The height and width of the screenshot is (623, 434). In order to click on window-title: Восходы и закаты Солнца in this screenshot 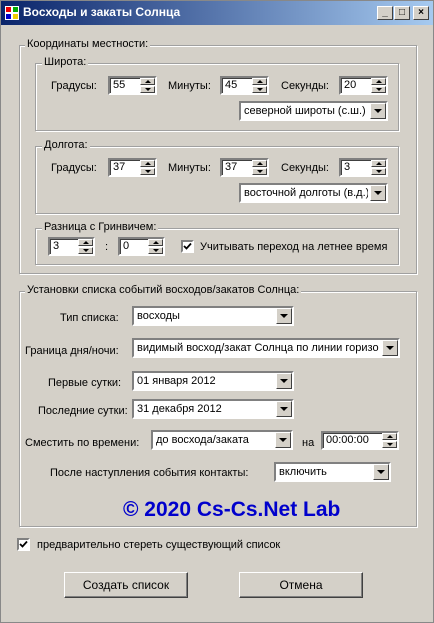, I will do `click(102, 12)`.